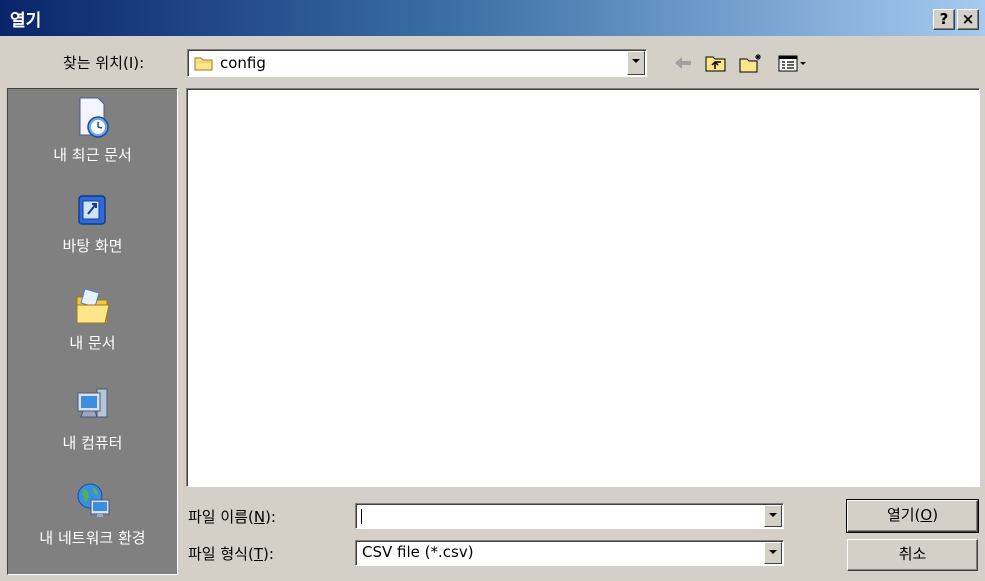 The image size is (985, 581). I want to click on place-recent-documents: 내 최근 문서, so click(92, 137).